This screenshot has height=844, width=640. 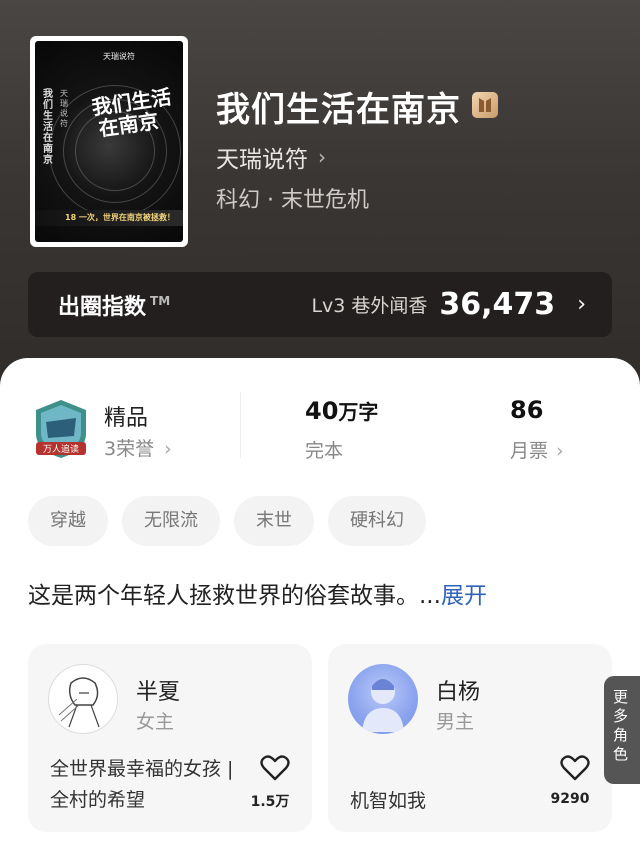 What do you see at coordinates (171, 521) in the screenshot?
I see `tag-chip: 无限流` at bounding box center [171, 521].